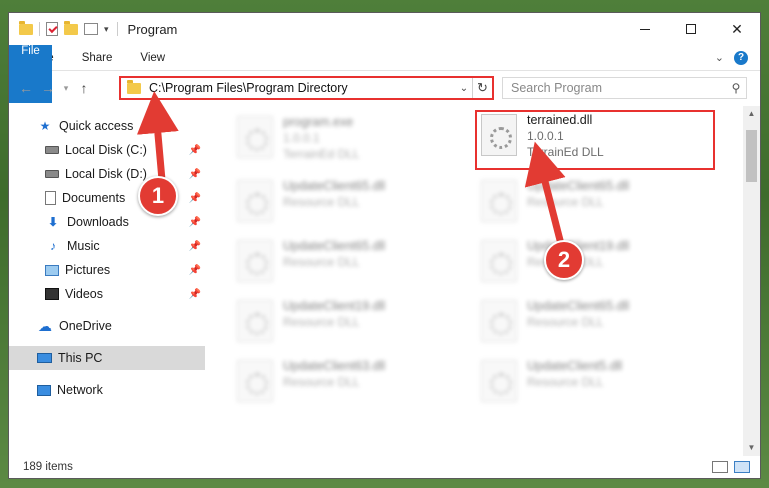 The image size is (769, 488). What do you see at coordinates (751, 114) in the screenshot?
I see `scroll-up-icon: ▲` at bounding box center [751, 114].